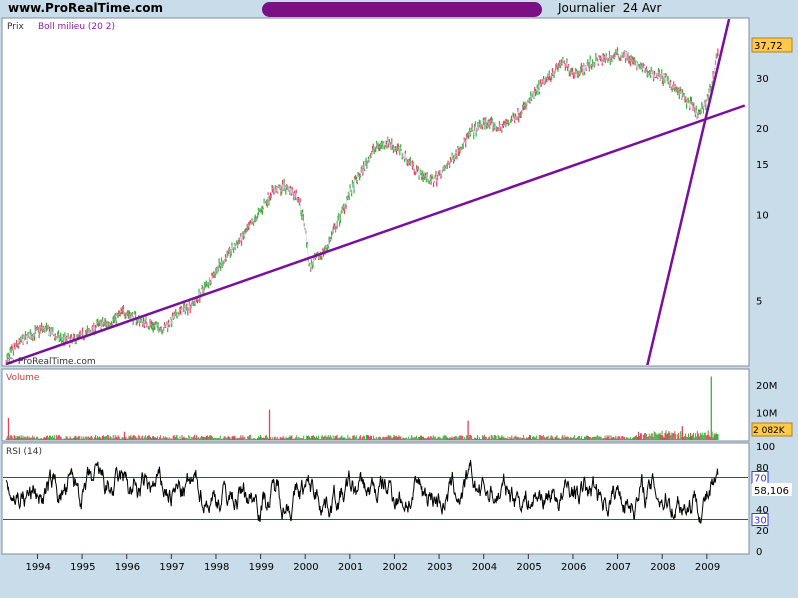  Describe the element at coordinates (528, 567) in the screenshot. I see `x-tick-label: 2005` at that location.